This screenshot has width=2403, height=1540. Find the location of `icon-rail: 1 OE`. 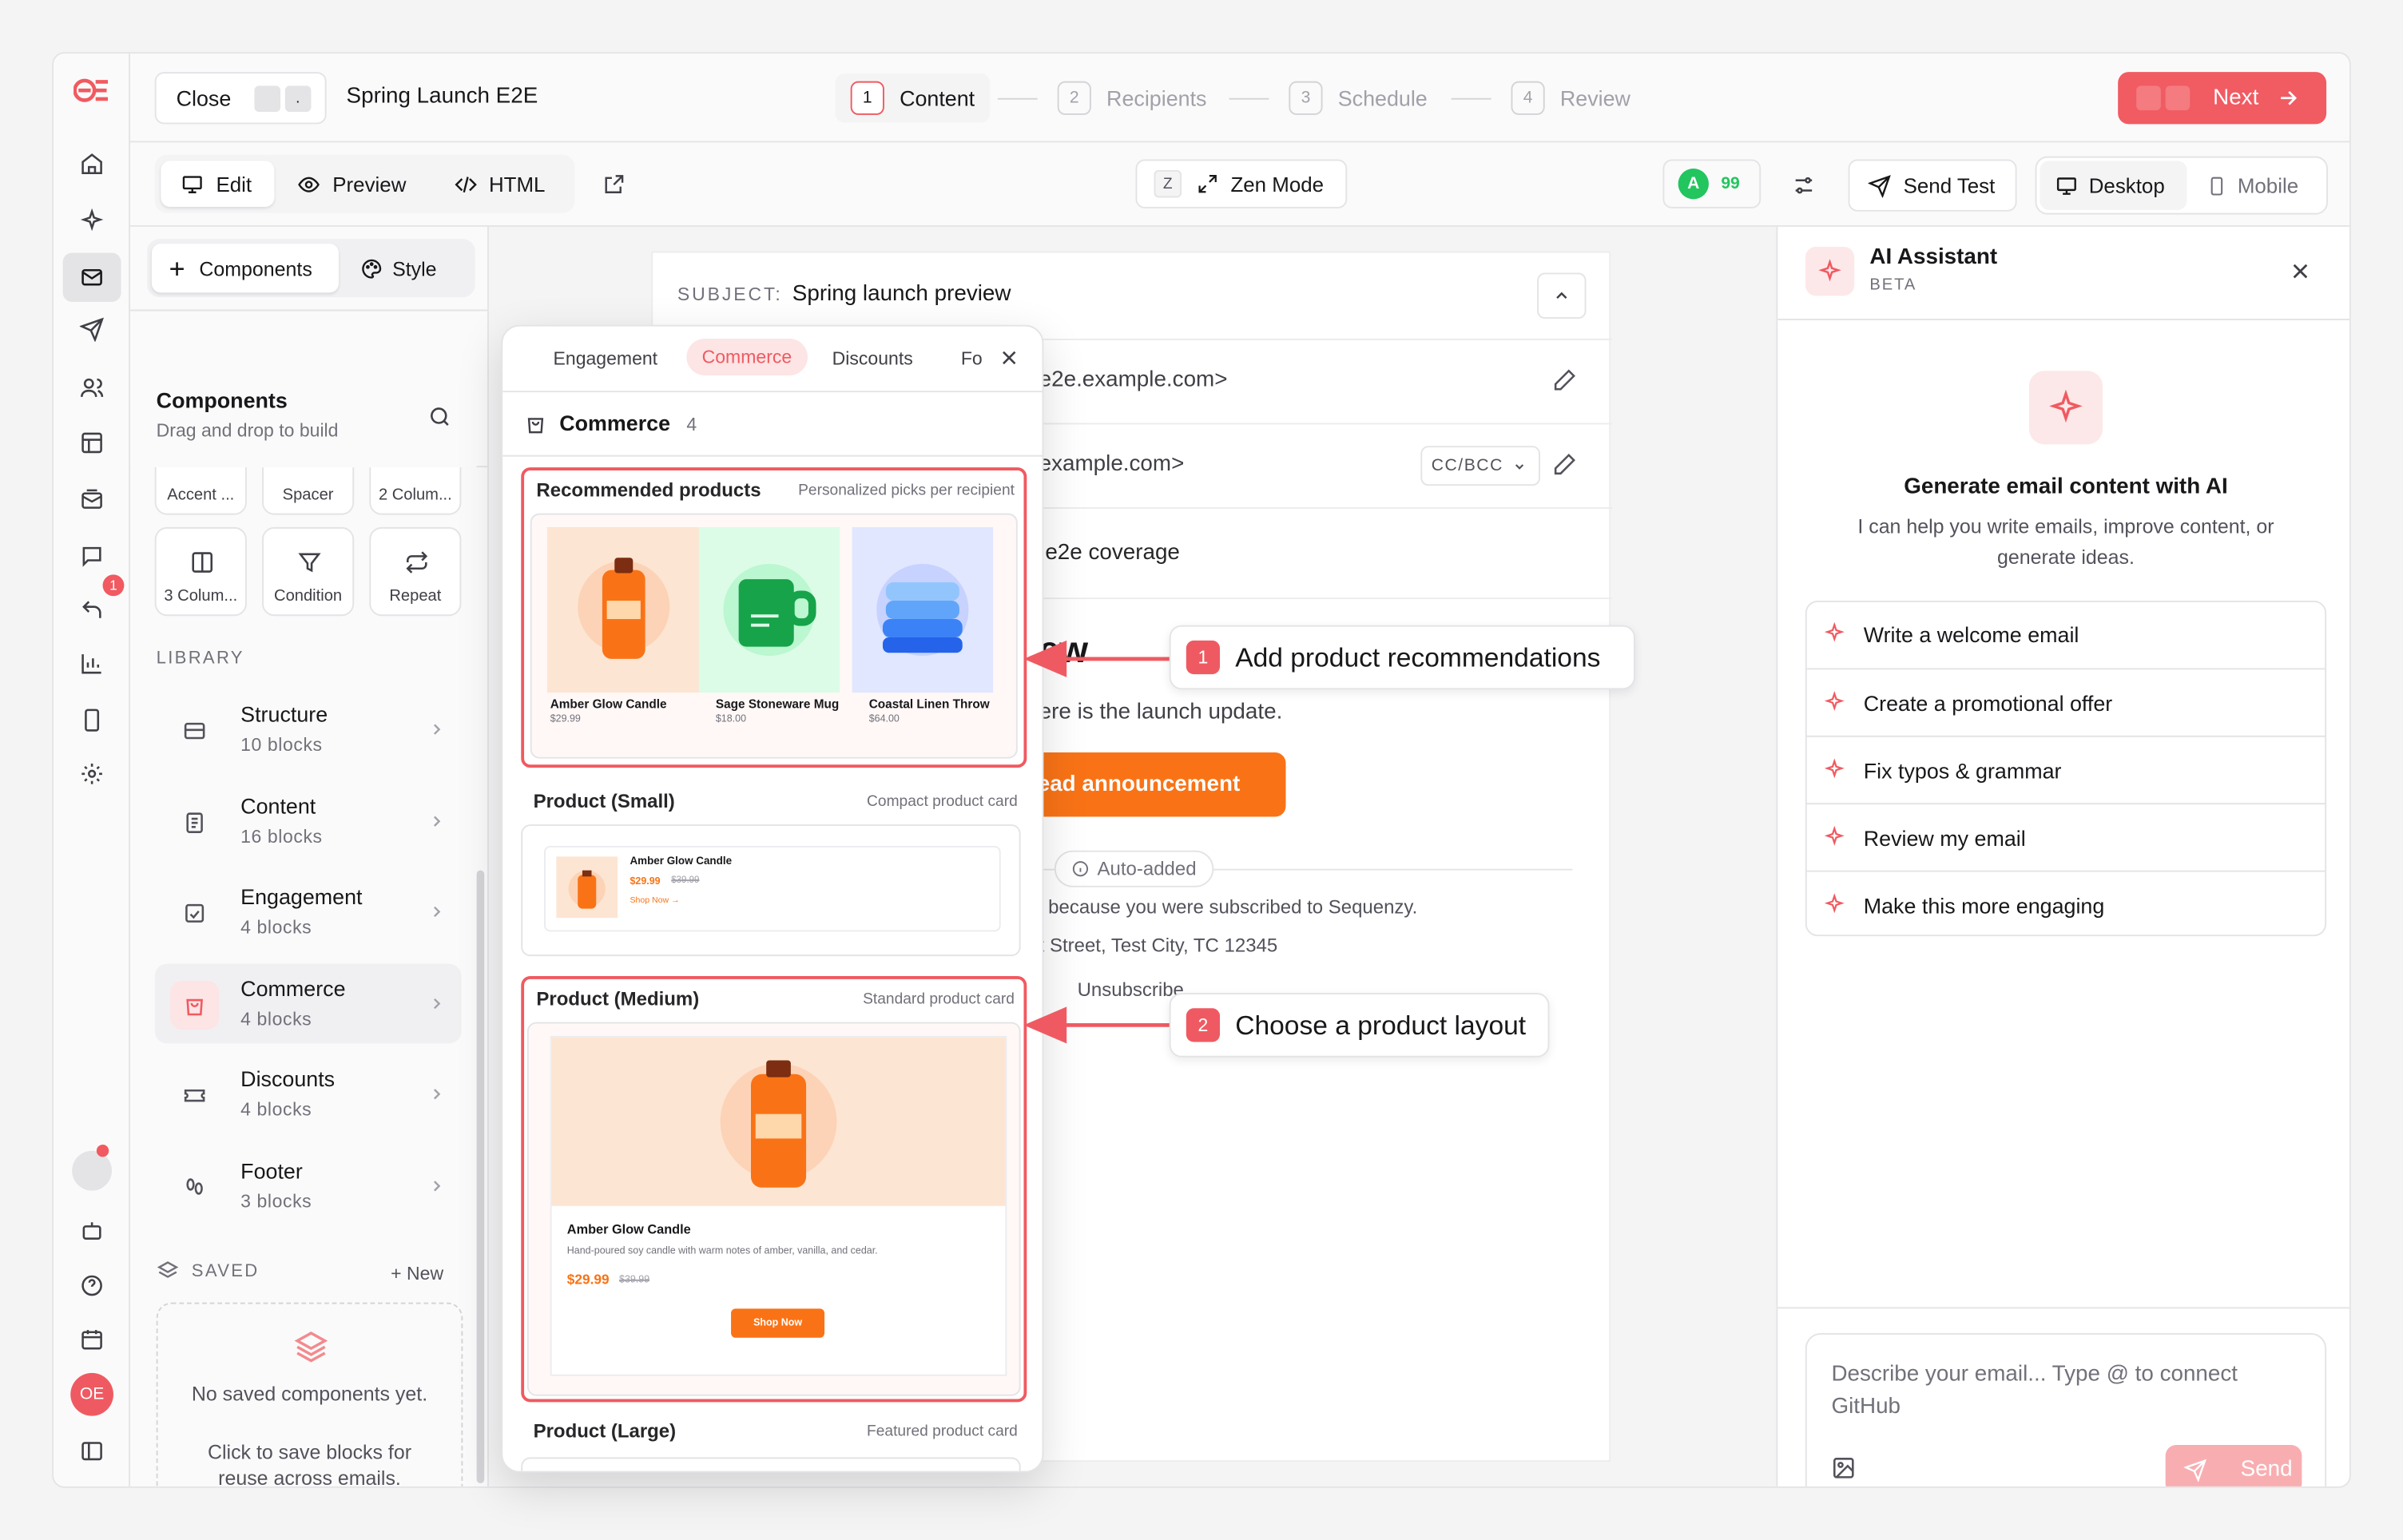

icon-rail: 1 OE is located at coordinates (92, 770).